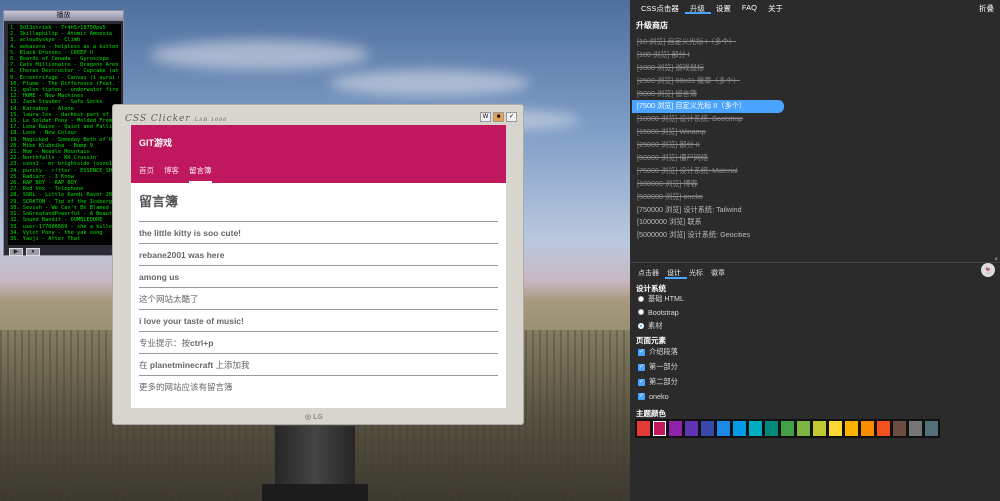  What do you see at coordinates (815, 81) in the screenshot?
I see `upgrade-item: [2500 浏览] 88x31 徽章（多个）` at bounding box center [815, 81].